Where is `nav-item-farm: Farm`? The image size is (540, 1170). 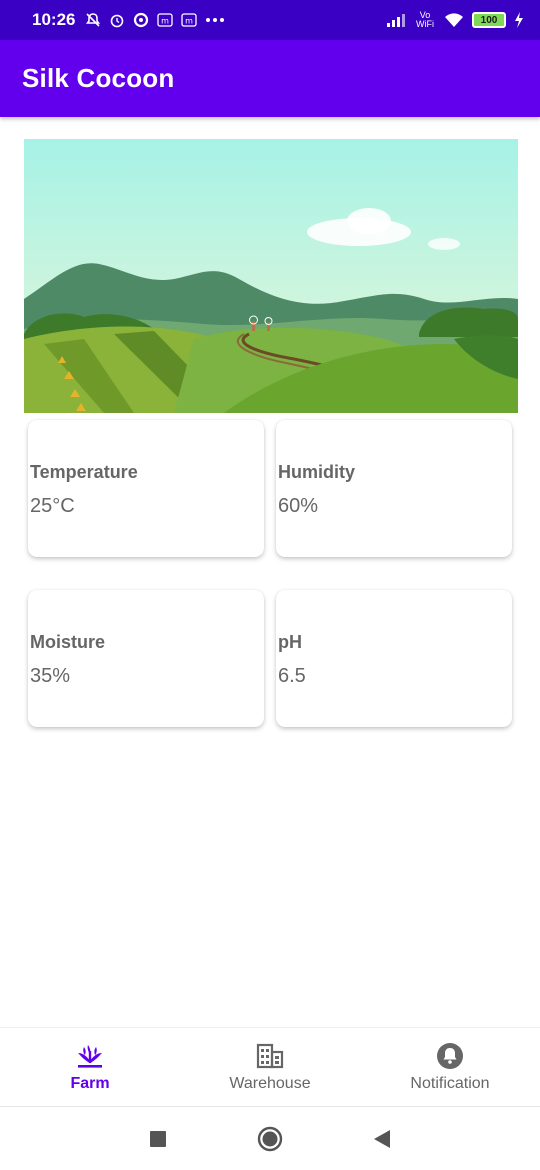 nav-item-farm: Farm is located at coordinates (90, 1067).